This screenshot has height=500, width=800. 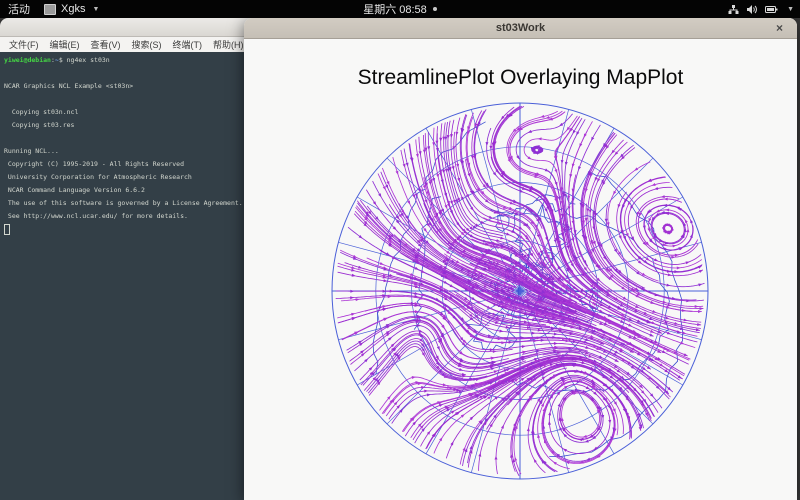 I want to click on activities-button: 活动, so click(x=19, y=9).